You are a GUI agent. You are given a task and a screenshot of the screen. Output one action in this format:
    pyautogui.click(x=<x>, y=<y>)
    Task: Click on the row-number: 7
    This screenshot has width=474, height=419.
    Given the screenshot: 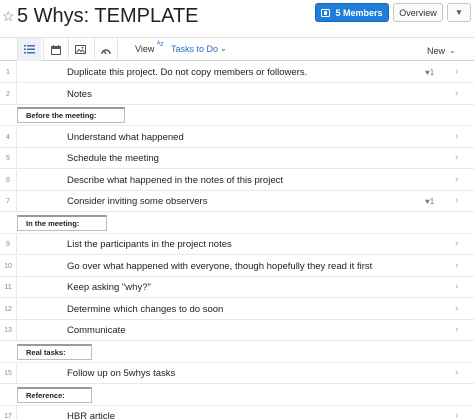 What is the action you would take?
    pyautogui.click(x=8, y=201)
    